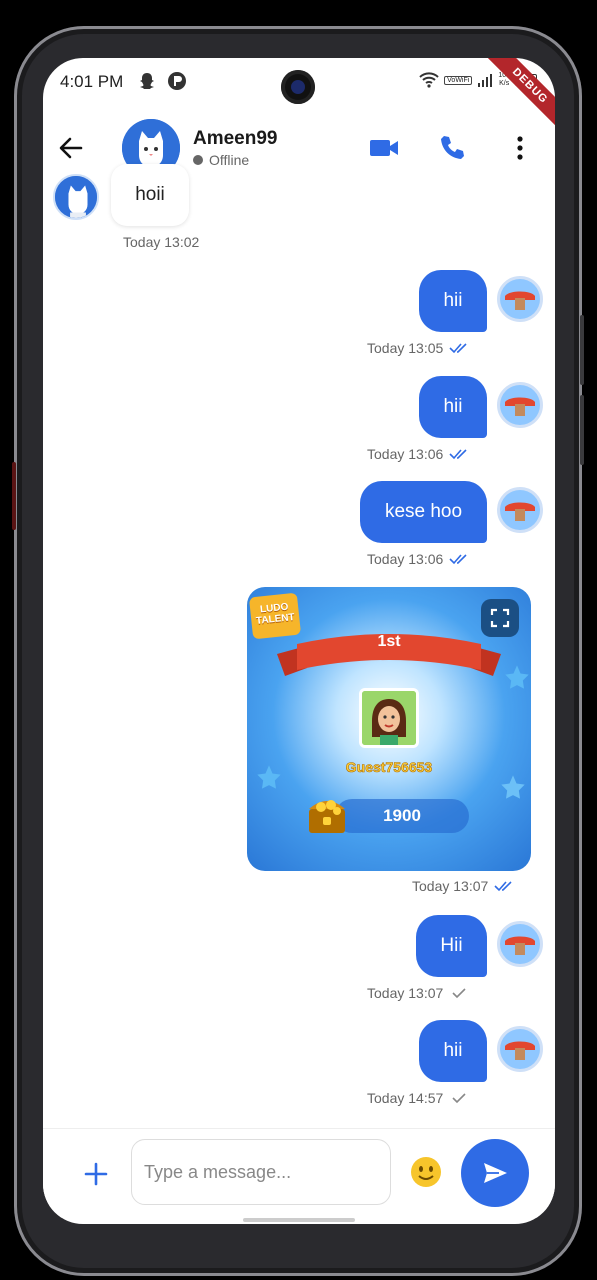 The image size is (597, 1280). I want to click on back-arrow-icon, so click(71, 148).